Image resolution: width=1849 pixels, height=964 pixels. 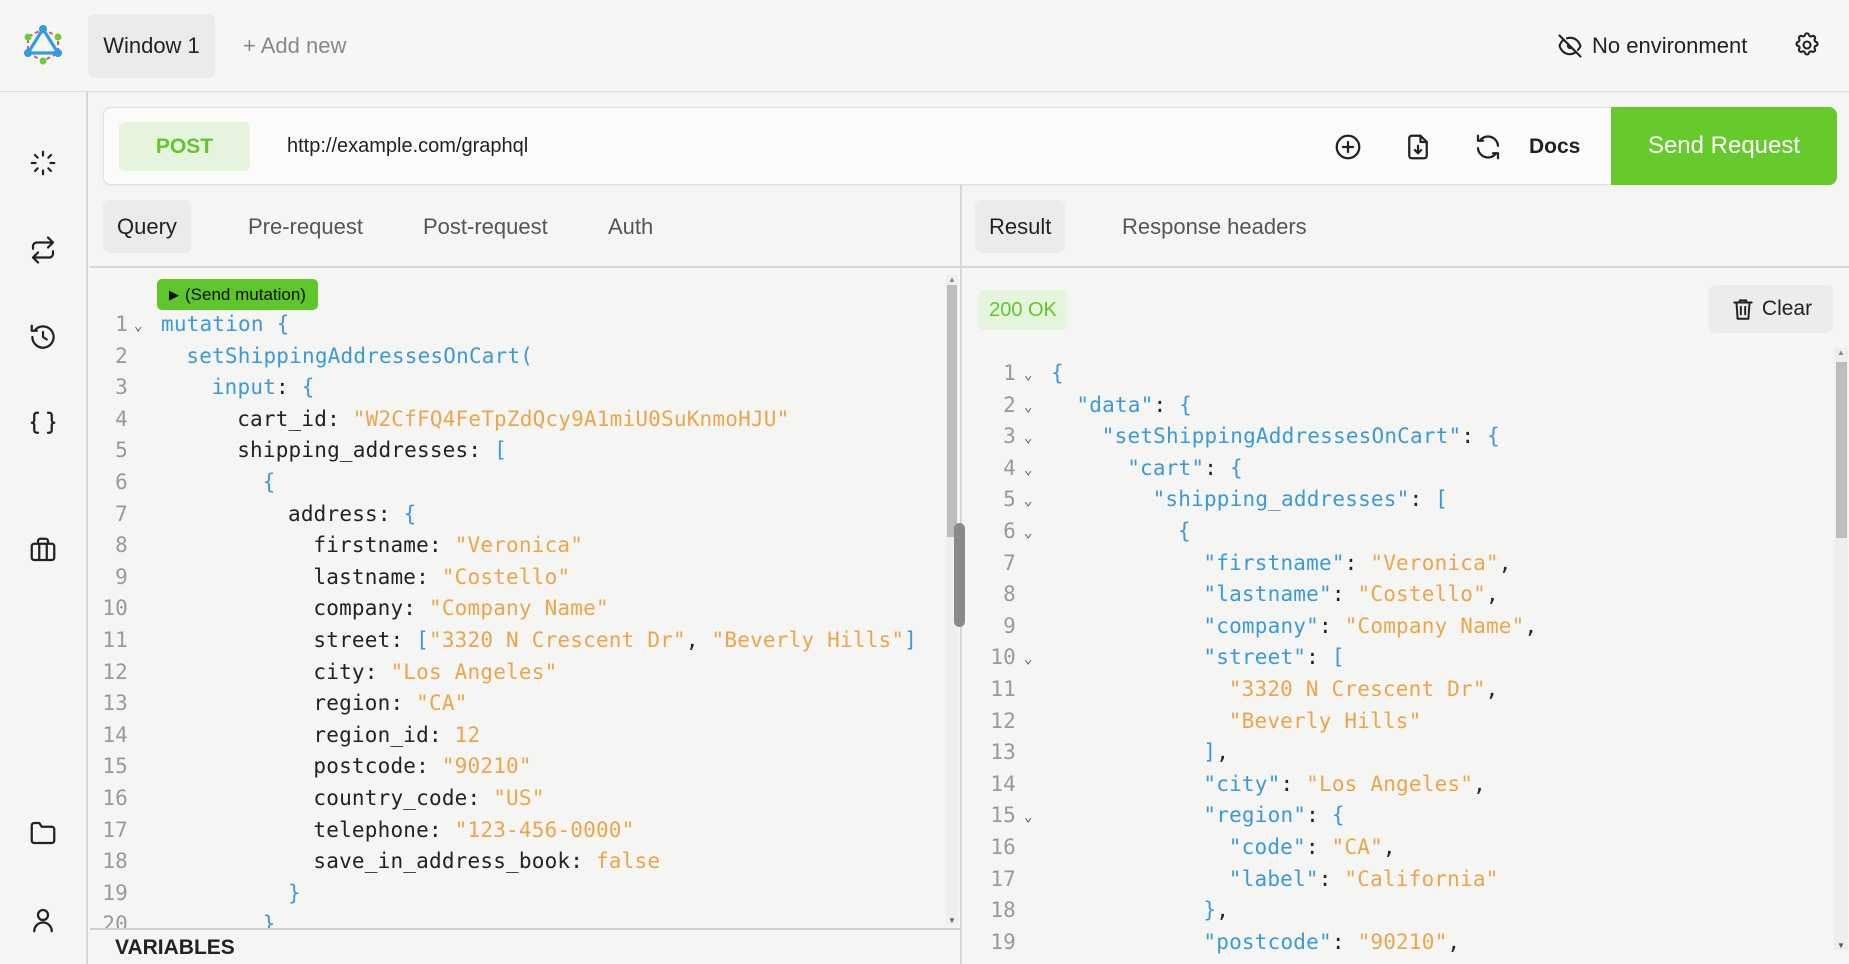 I want to click on top-header: Window 1 + Add new No environment, so click(x=924, y=46).